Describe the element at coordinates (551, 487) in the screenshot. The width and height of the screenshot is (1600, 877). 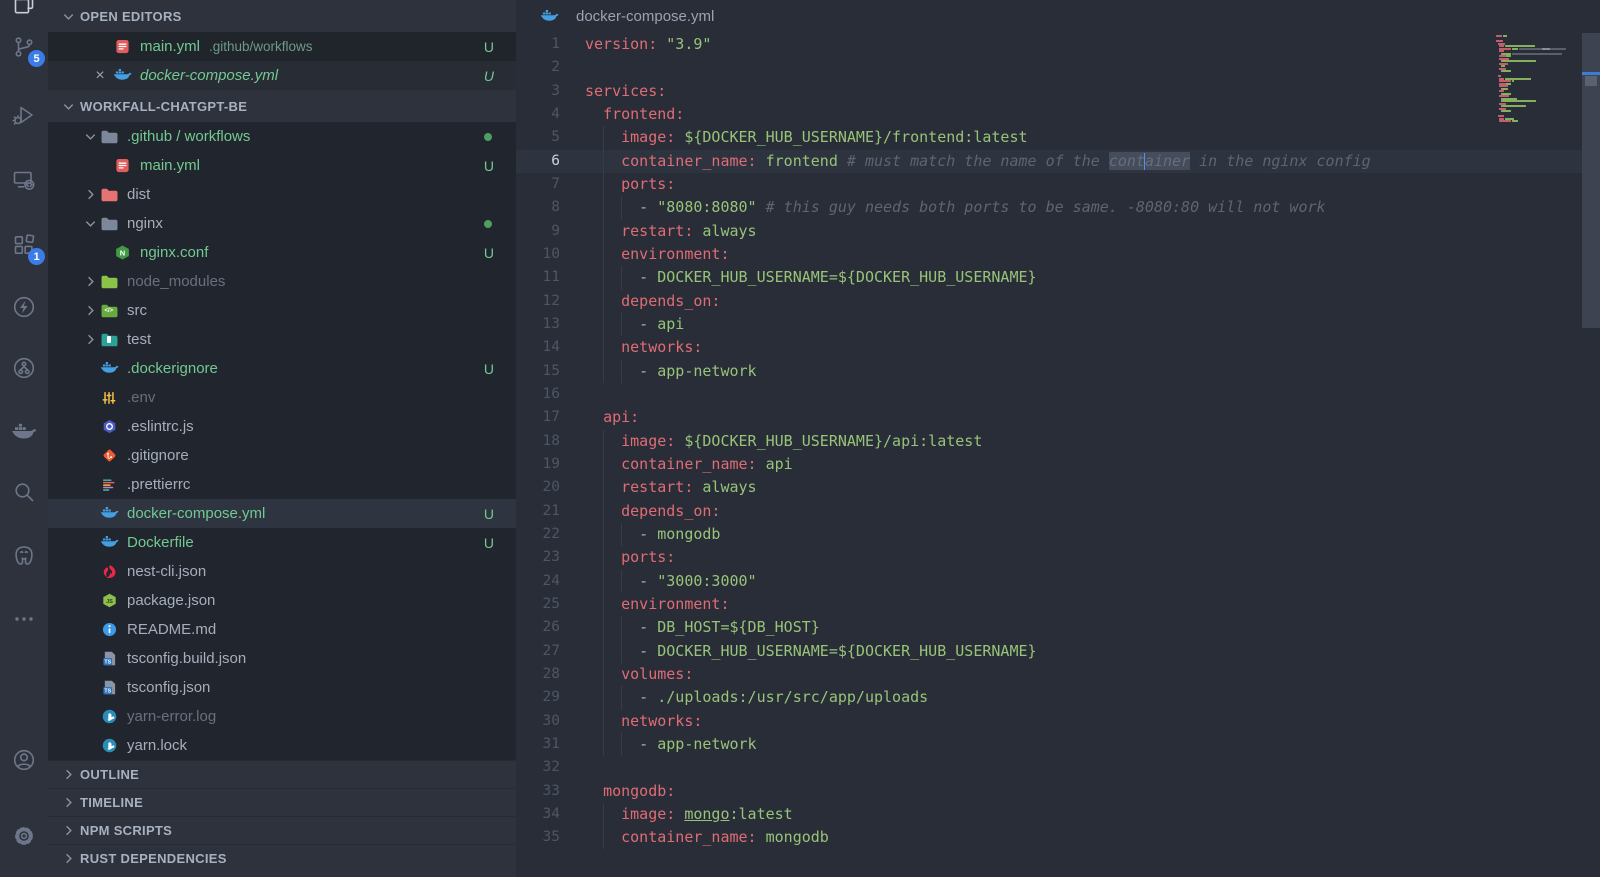
I see `line-number: 20` at that location.